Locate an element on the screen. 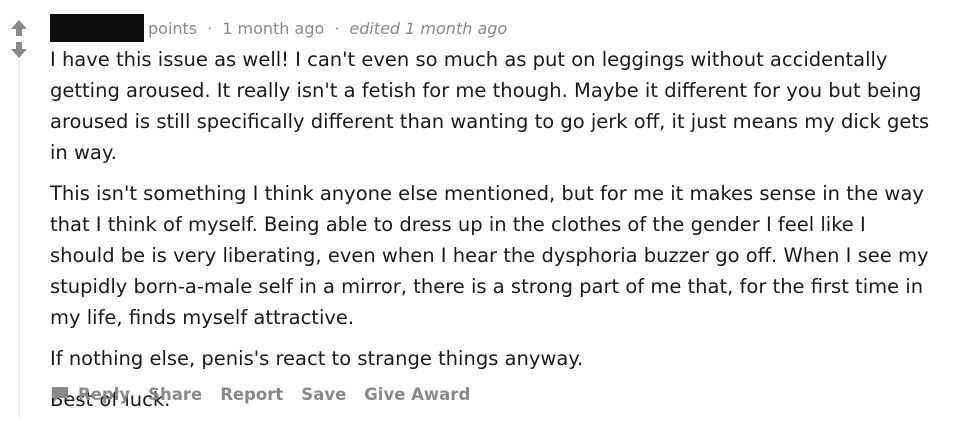 The width and height of the screenshot is (960, 444). reply-button: Reply is located at coordinates (90, 394).